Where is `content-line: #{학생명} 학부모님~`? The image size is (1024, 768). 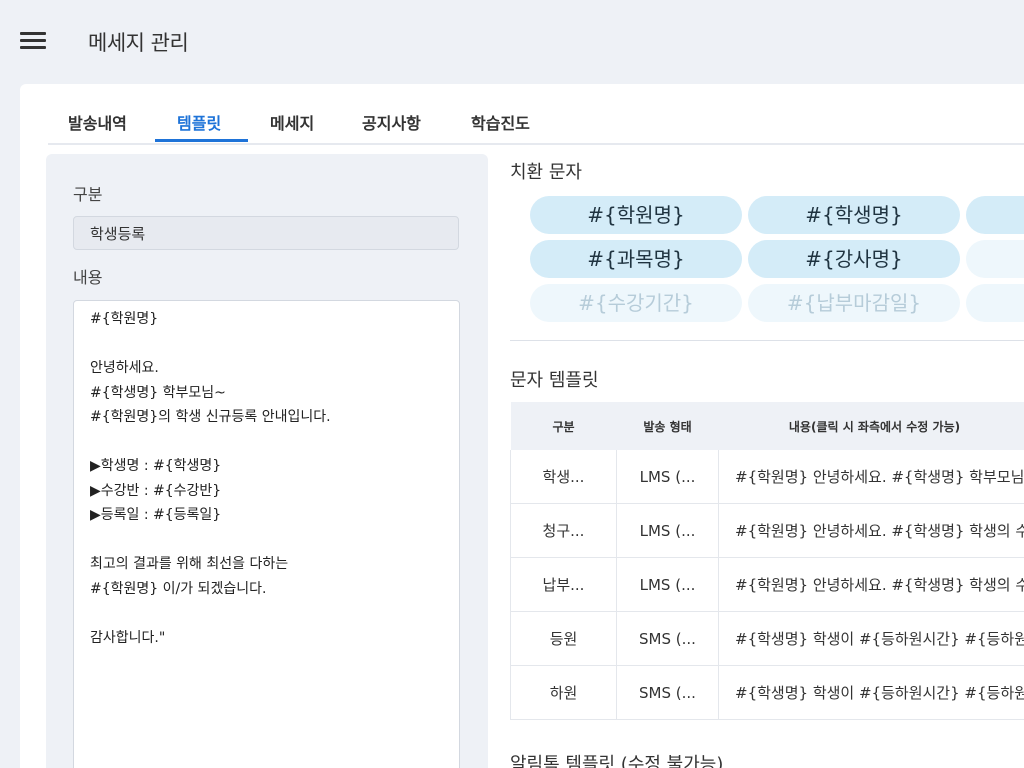 content-line: #{학생명} 학부모님~ is located at coordinates (158, 392).